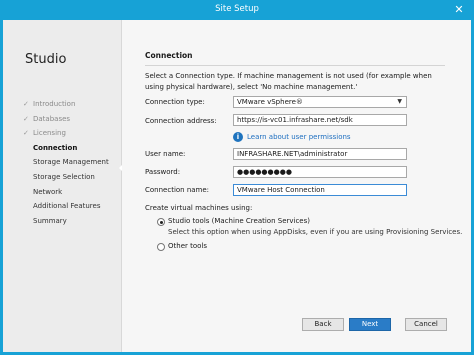 The width and height of the screenshot is (474, 355). I want to click on step-label: Network, so click(48, 191).